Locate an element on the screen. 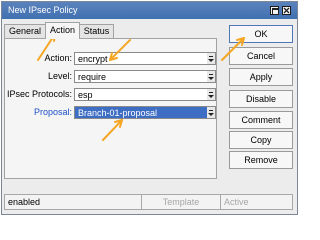  arrow-to-proposal-field is located at coordinates (112, 130).